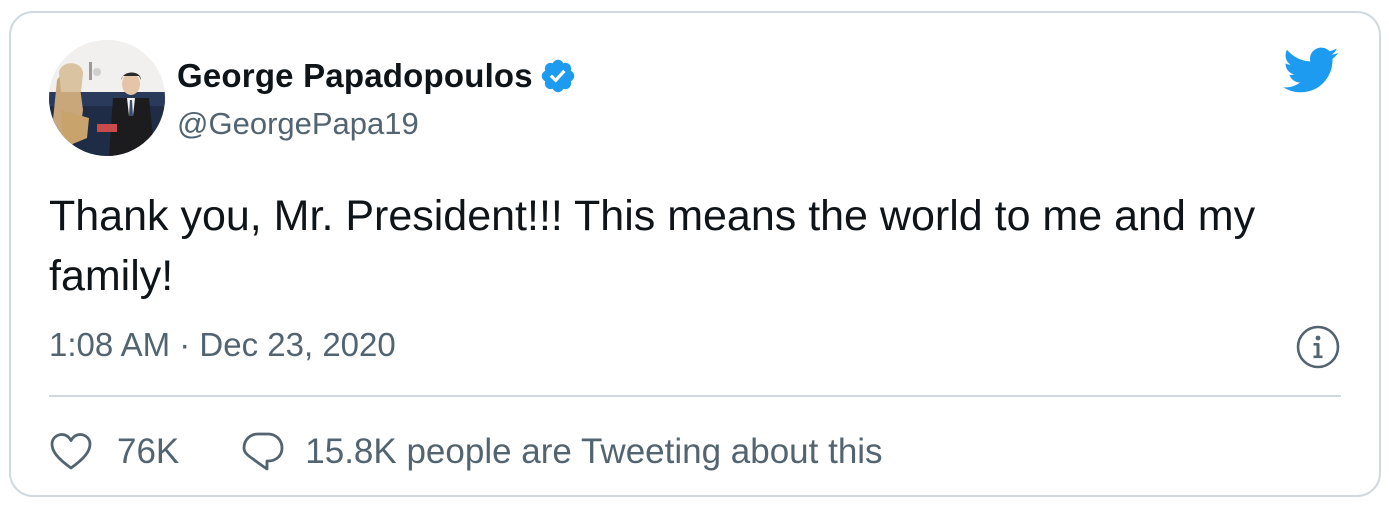 The image size is (1389, 507). I want to click on author-name-row: George Papadopoulos, so click(377, 76).